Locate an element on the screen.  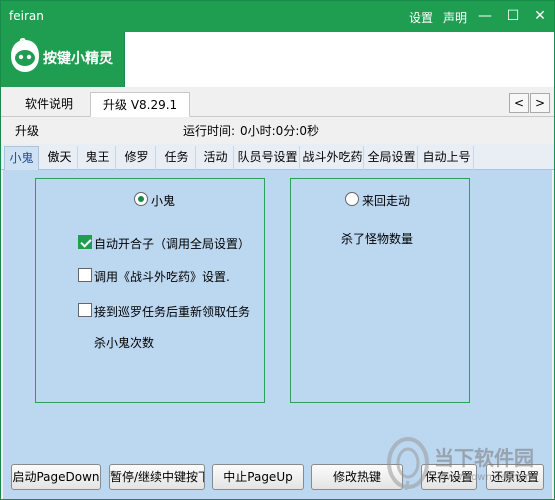
tab-task: 任务 is located at coordinates (177, 158).